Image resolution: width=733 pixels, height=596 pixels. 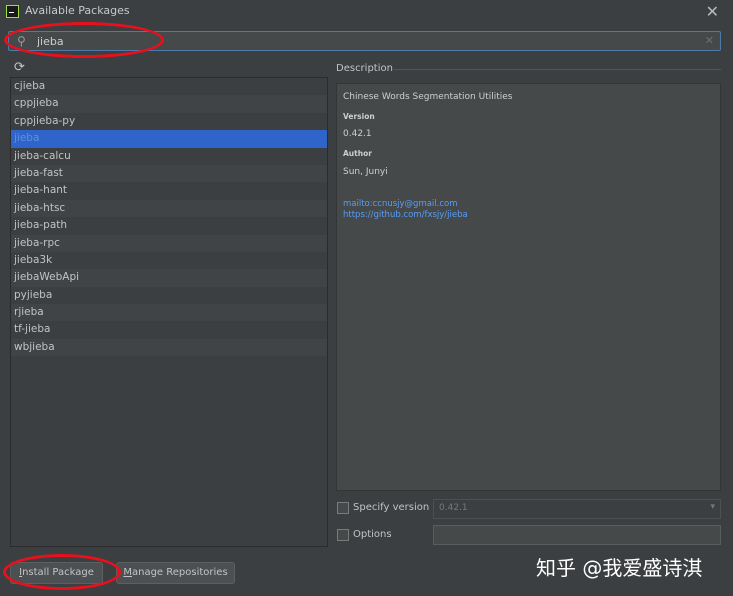 What do you see at coordinates (712, 11) in the screenshot?
I see `close-icon: ✕` at bounding box center [712, 11].